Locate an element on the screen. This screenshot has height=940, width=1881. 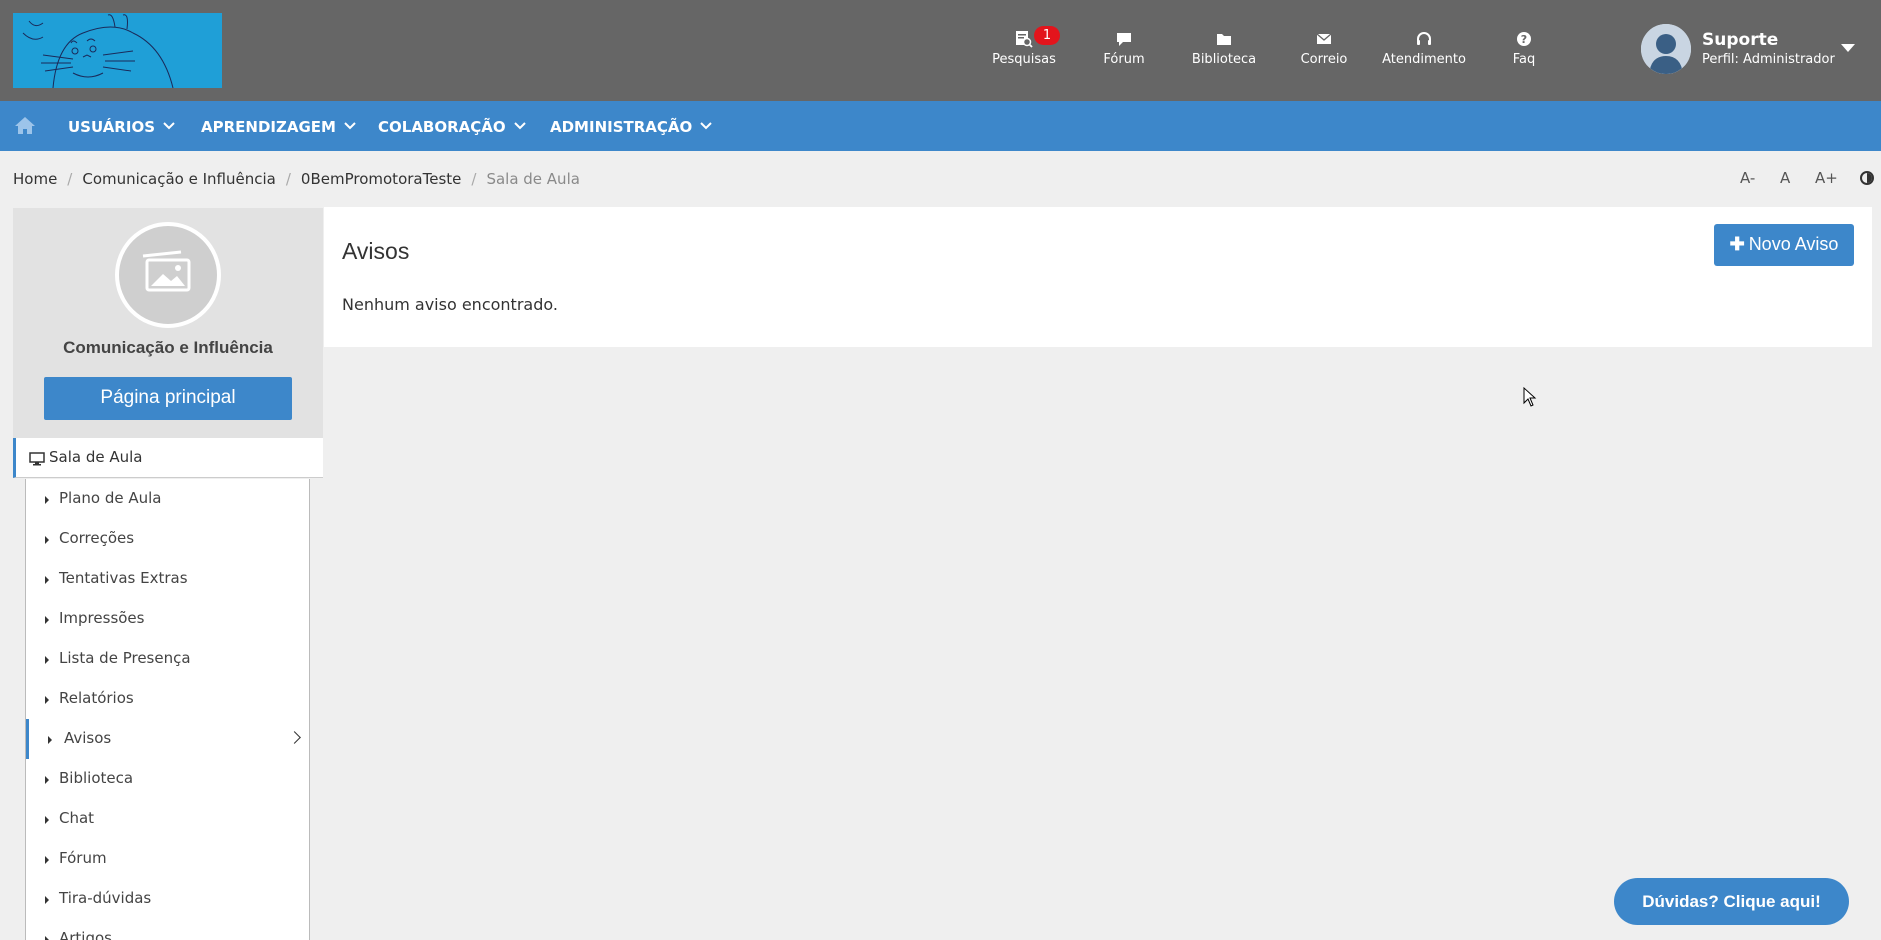
plus-icon: ✚ is located at coordinates (1737, 244).